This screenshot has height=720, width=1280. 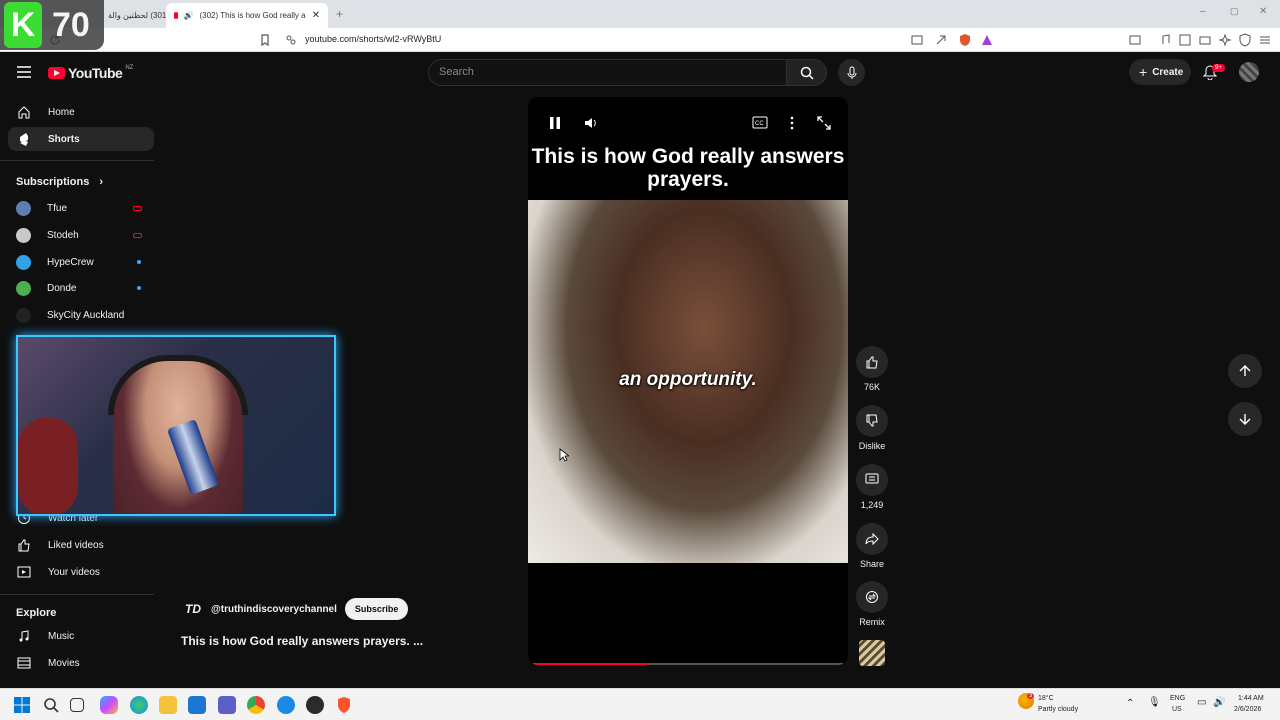 What do you see at coordinates (965, 40) in the screenshot?
I see `brave-shield-icon` at bounding box center [965, 40].